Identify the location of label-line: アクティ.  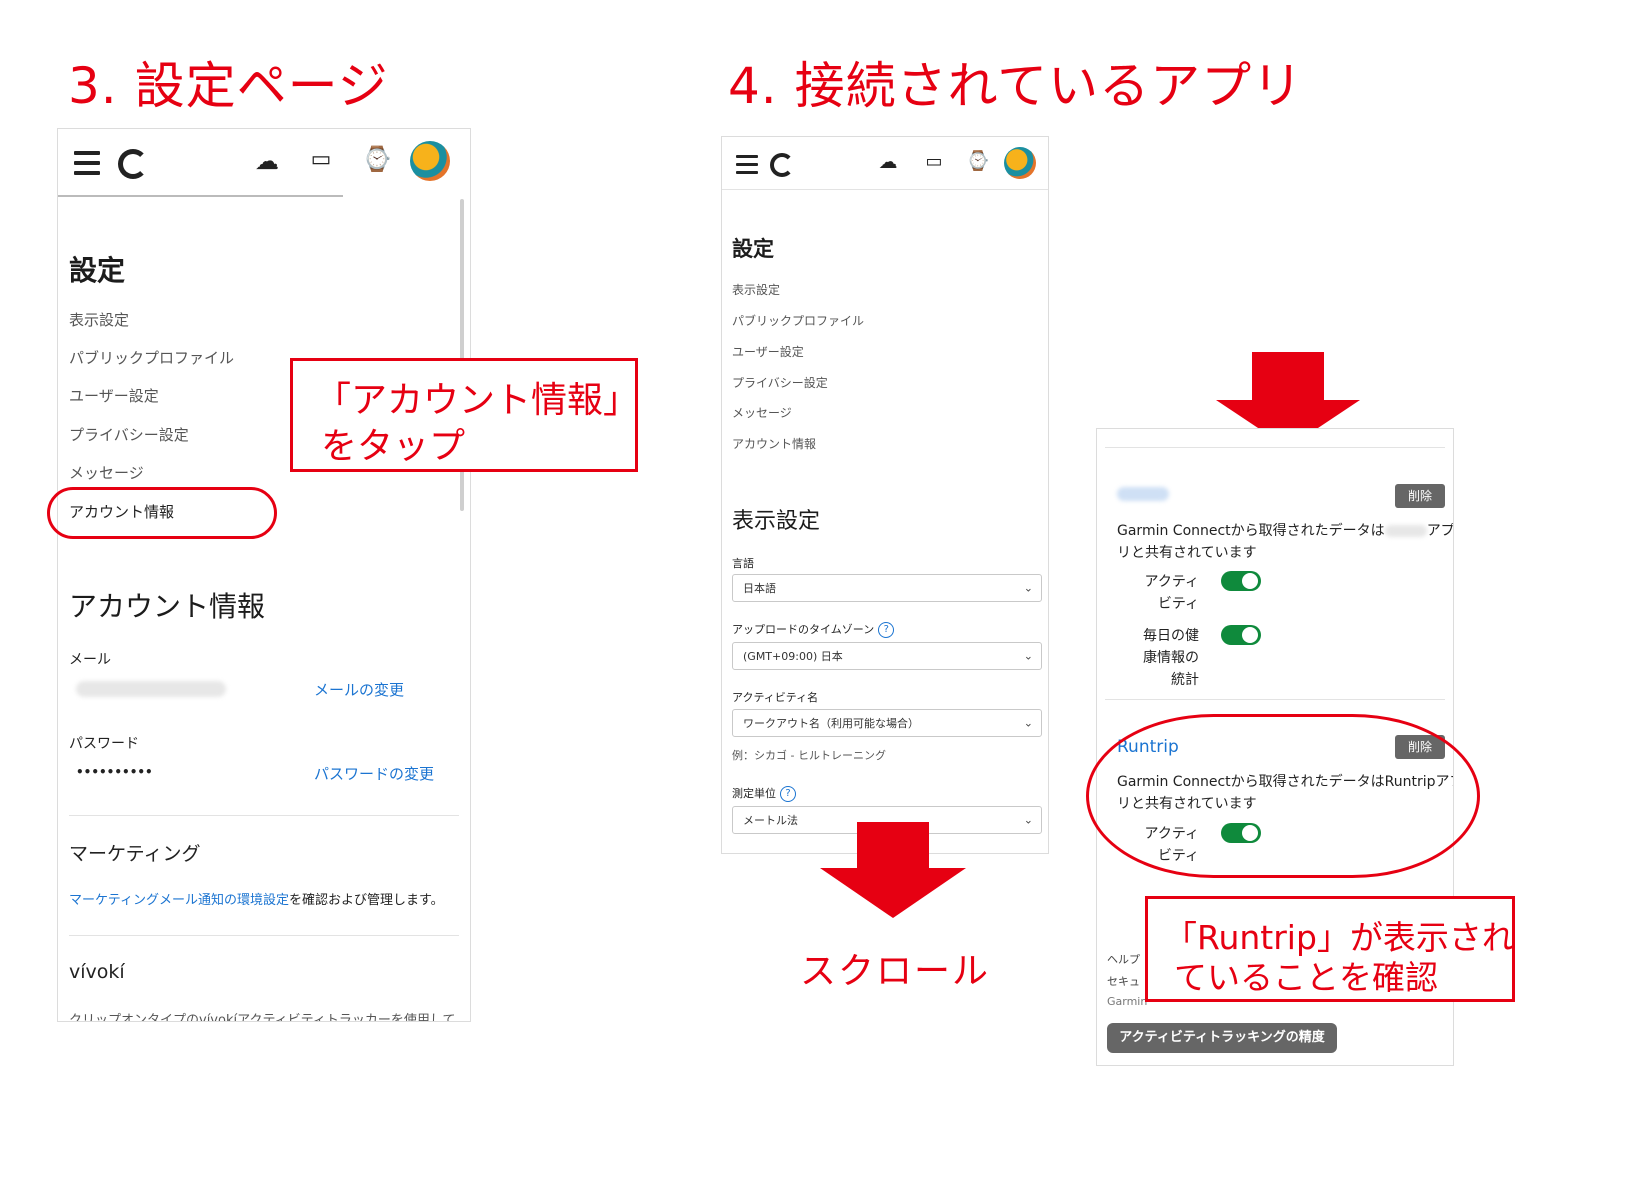
(1171, 582).